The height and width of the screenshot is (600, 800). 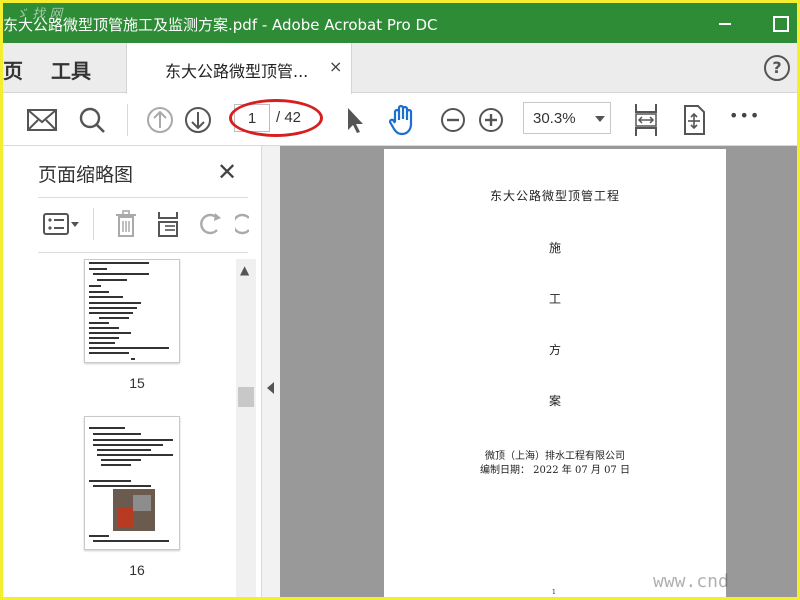 What do you see at coordinates (554, 401) in the screenshot?
I see `document-heading-char: 案` at bounding box center [554, 401].